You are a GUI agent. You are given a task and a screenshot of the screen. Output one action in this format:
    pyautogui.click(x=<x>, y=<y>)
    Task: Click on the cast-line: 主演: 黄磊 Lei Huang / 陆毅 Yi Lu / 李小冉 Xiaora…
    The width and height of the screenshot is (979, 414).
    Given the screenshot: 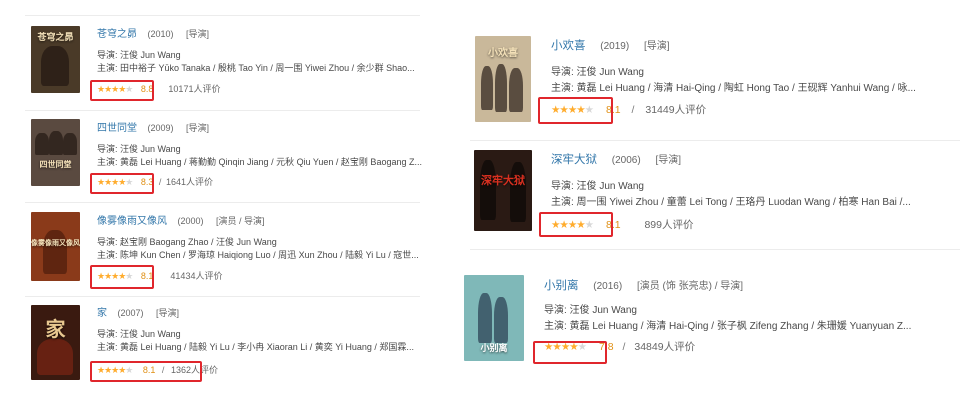 What is the action you would take?
    pyautogui.click(x=255, y=347)
    